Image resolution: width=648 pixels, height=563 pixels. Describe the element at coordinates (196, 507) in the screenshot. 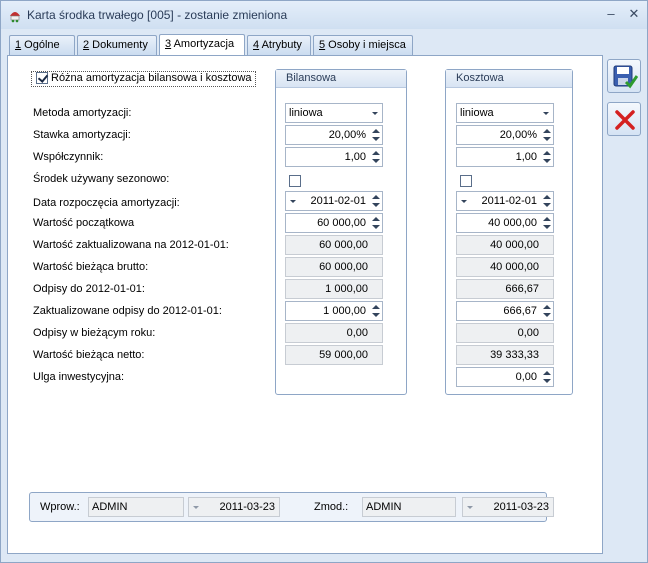

I see `wprow-date-dropdown-icon` at that location.